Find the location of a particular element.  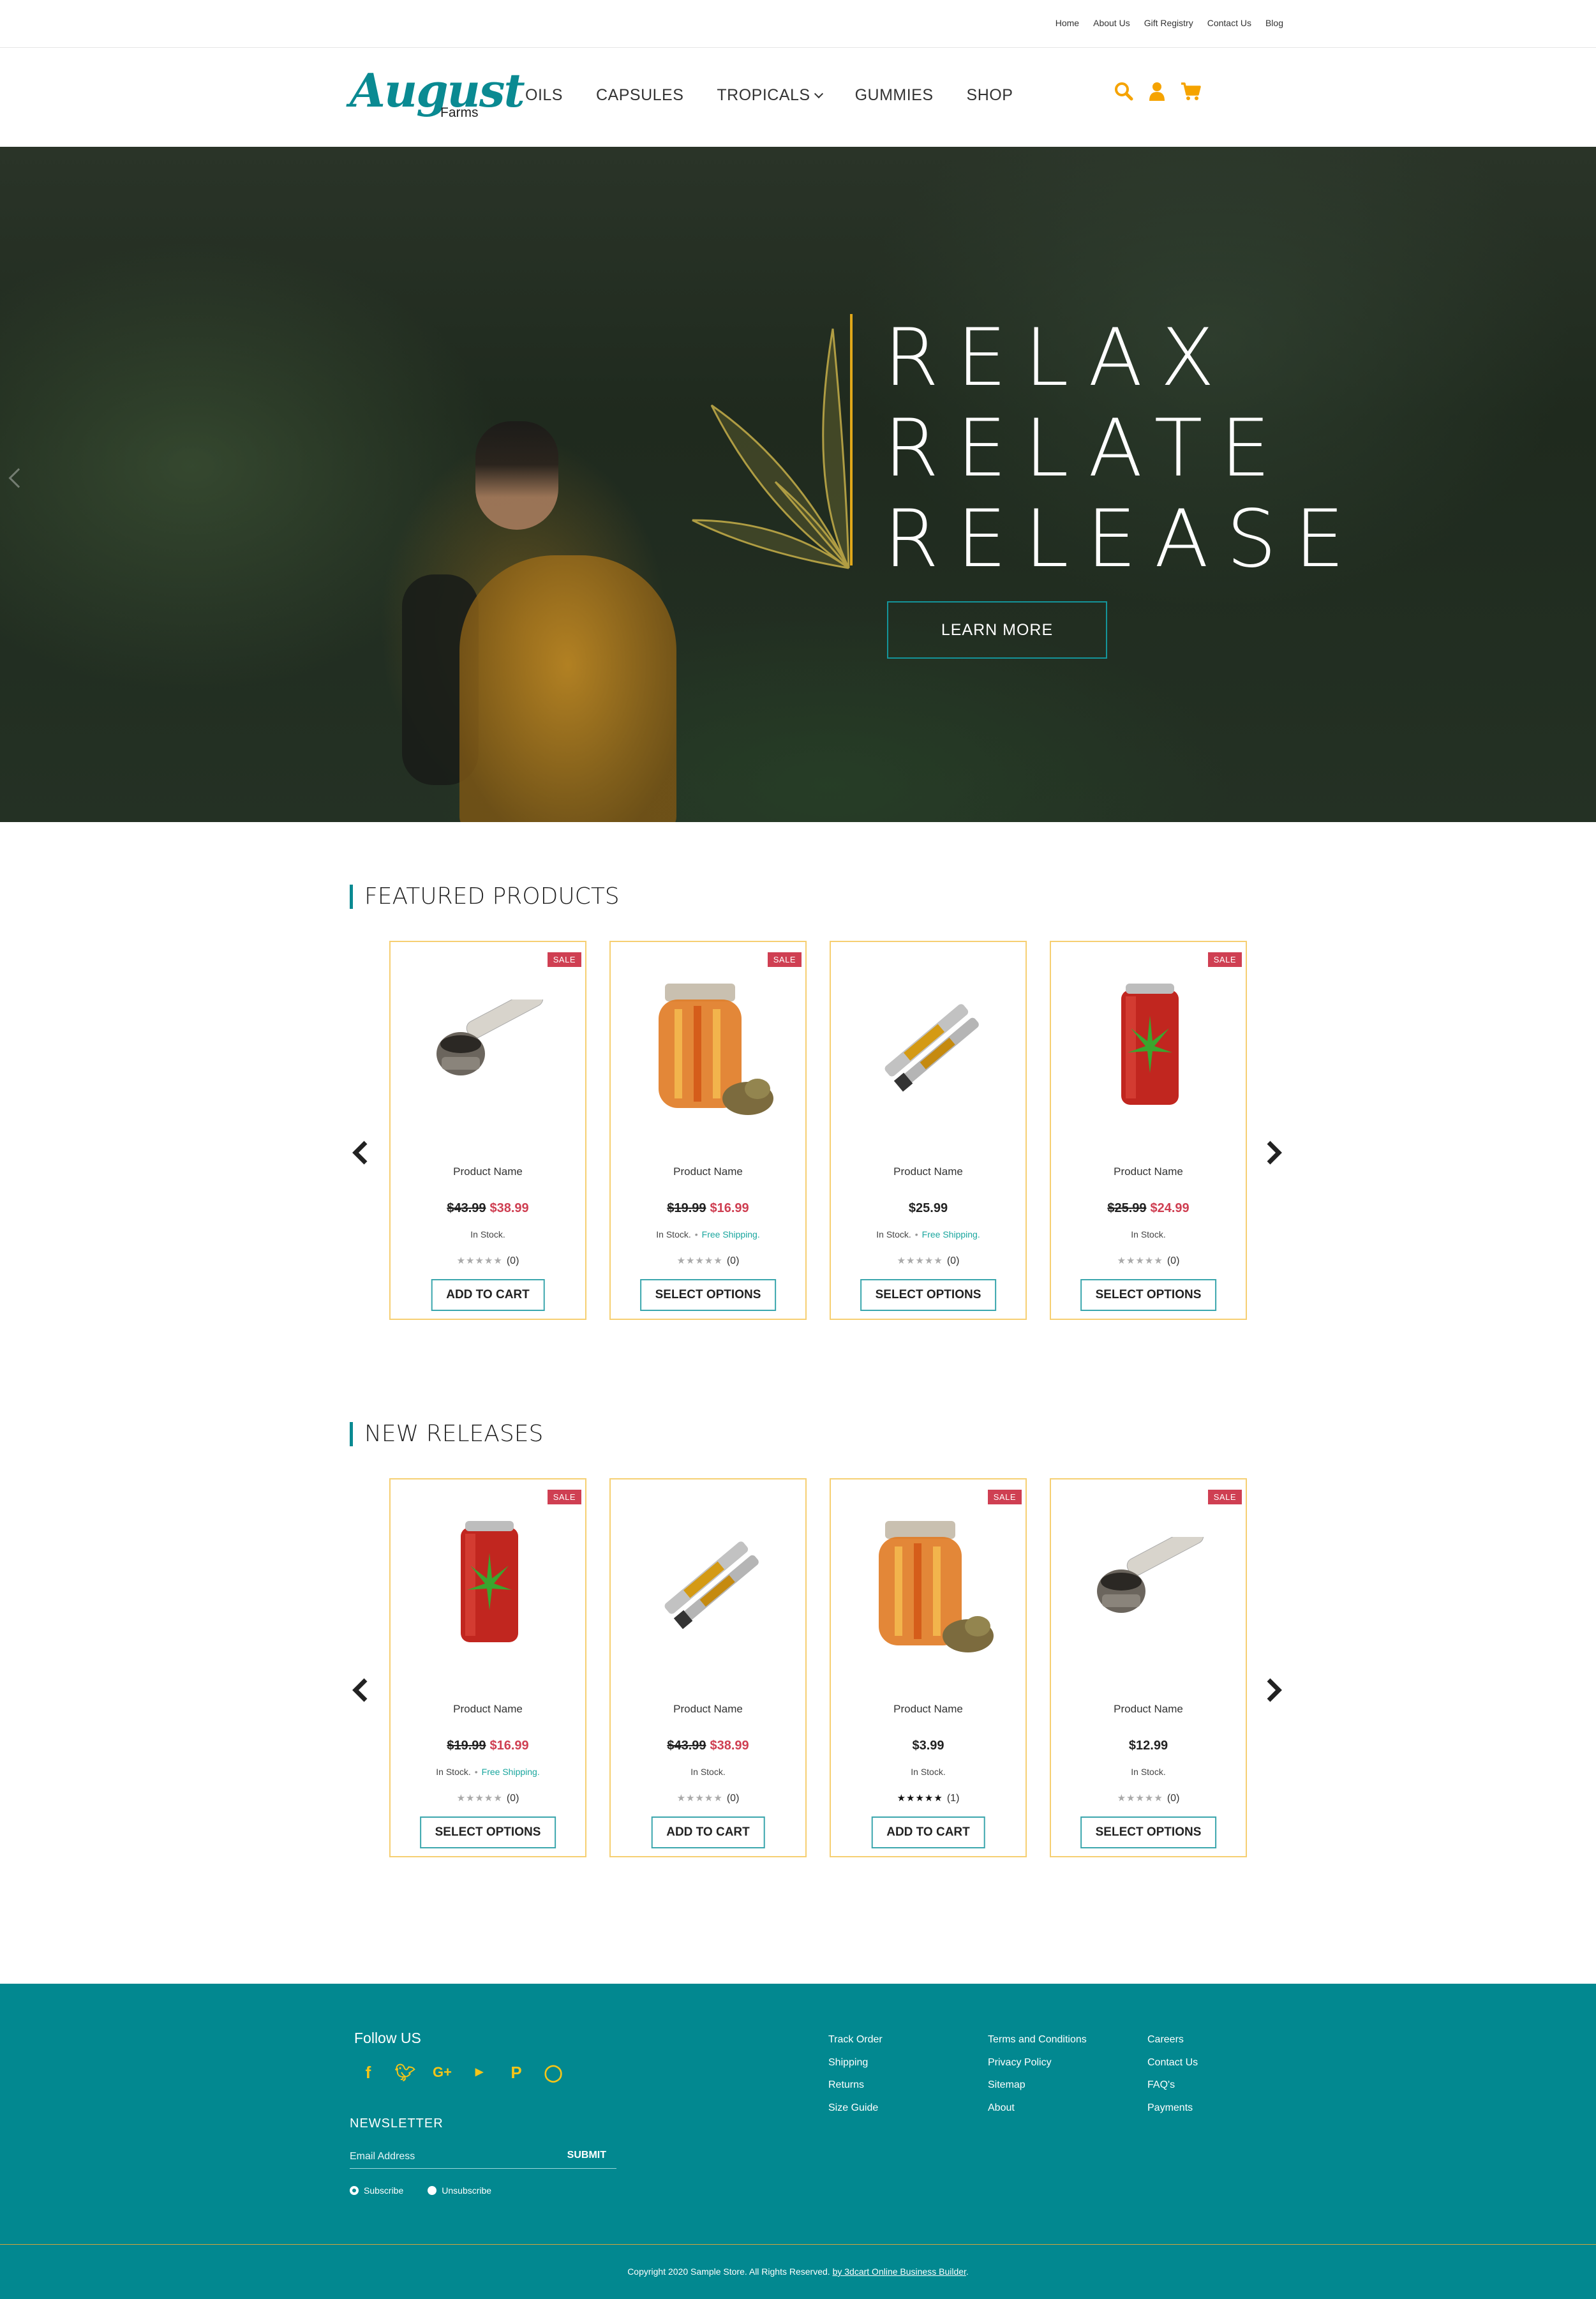

featured-prev-arrow-icon is located at coordinates (361, 1152).